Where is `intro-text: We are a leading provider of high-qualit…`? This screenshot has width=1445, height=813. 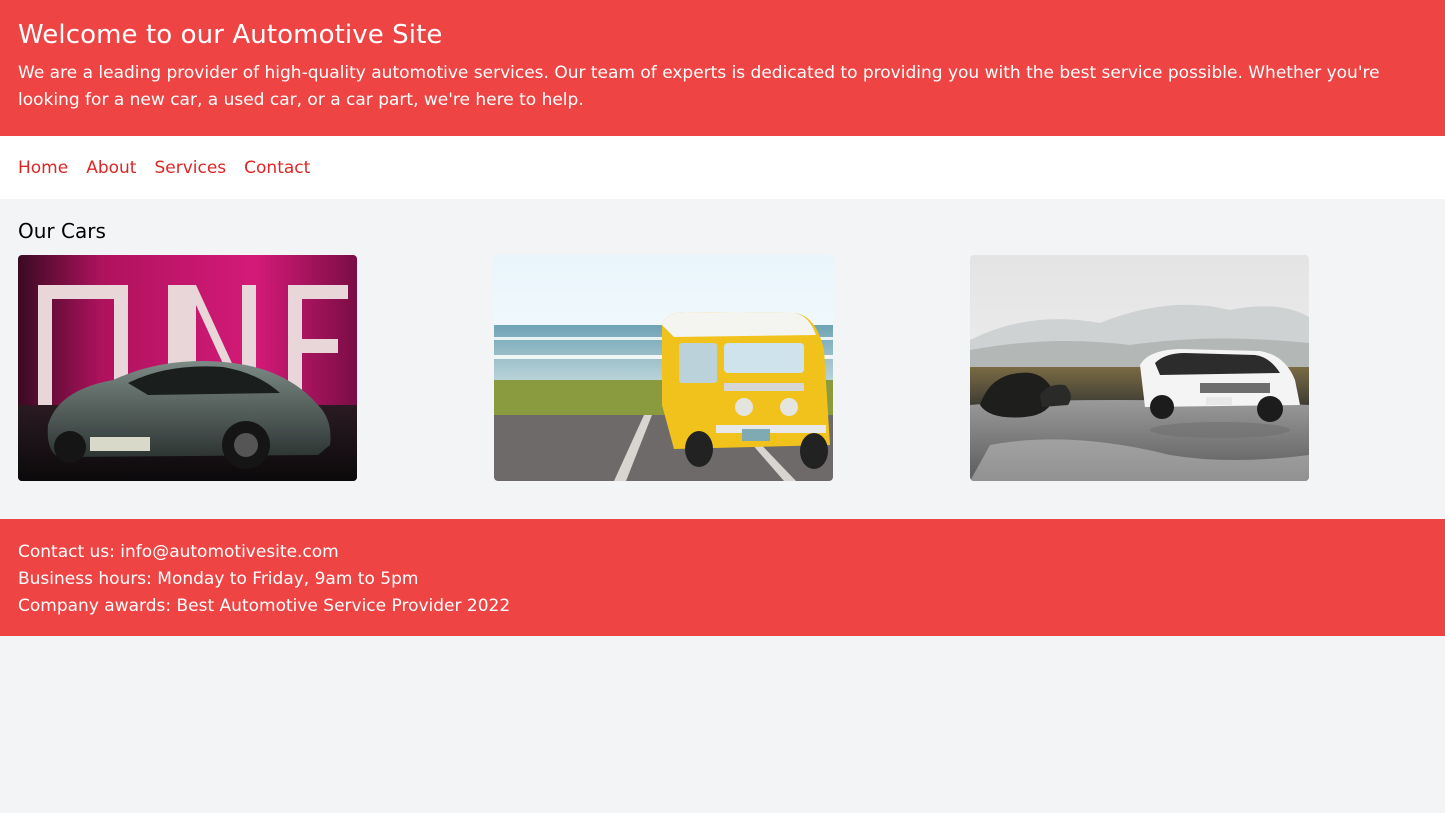 intro-text: We are a leading provider of high-qualit… is located at coordinates (699, 86).